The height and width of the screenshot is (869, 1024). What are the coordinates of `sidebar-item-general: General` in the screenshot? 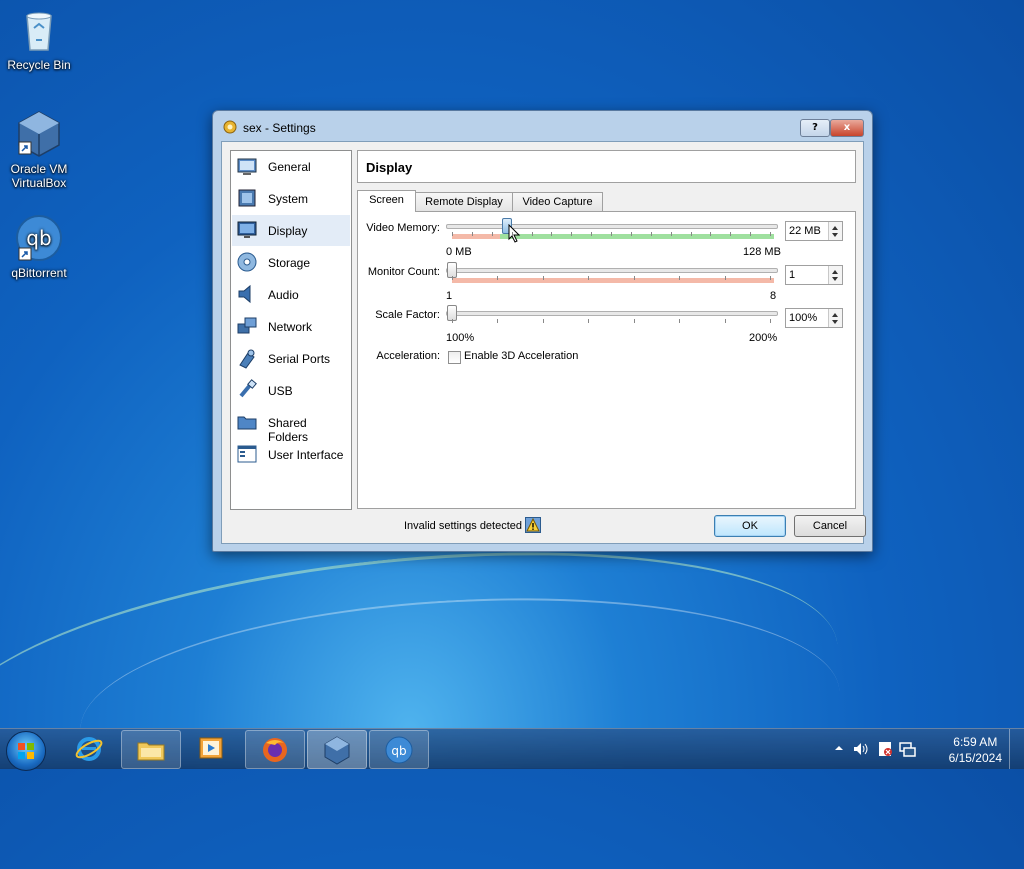 It's located at (291, 166).